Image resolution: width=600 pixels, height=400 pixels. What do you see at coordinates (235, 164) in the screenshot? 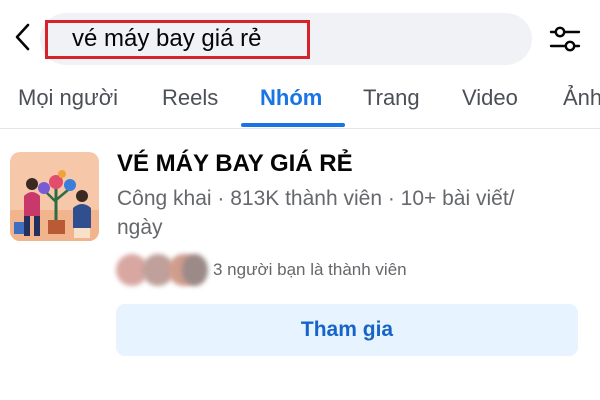
I see `group-name: VÉ MÁY BAY GIÁ RẺ` at bounding box center [235, 164].